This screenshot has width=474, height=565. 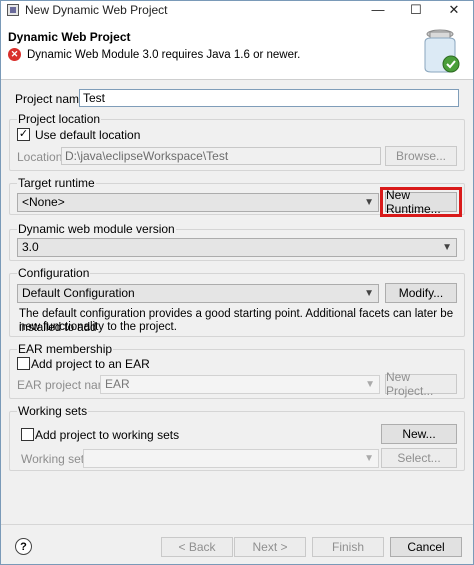 I want to click on minimize-button: —, so click(x=378, y=9).